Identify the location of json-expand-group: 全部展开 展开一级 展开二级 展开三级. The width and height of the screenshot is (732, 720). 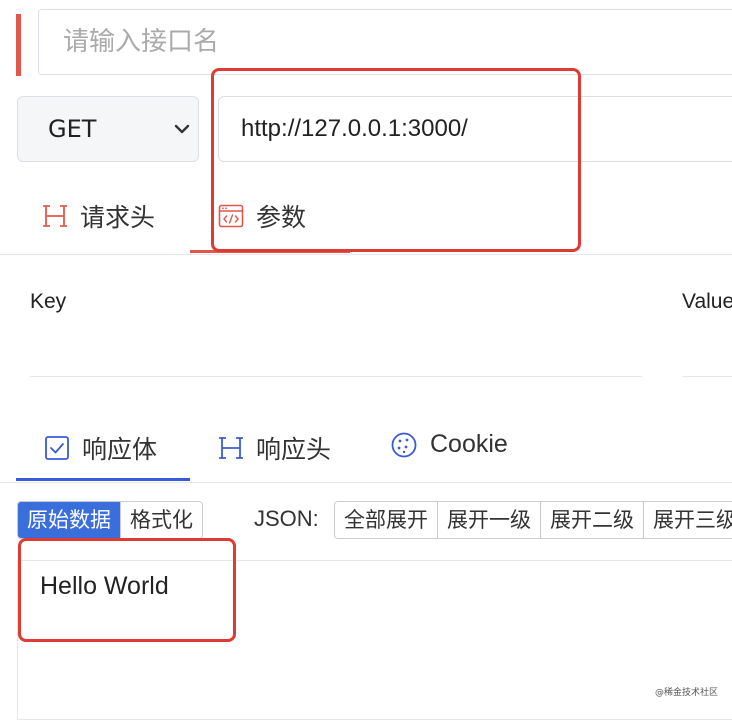
(533, 520).